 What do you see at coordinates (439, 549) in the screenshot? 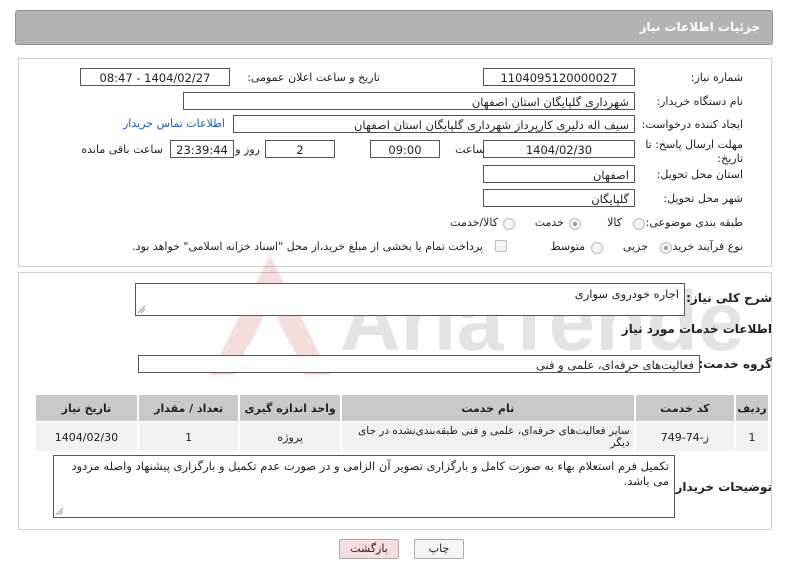
I see `print-button: چاپ` at bounding box center [439, 549].